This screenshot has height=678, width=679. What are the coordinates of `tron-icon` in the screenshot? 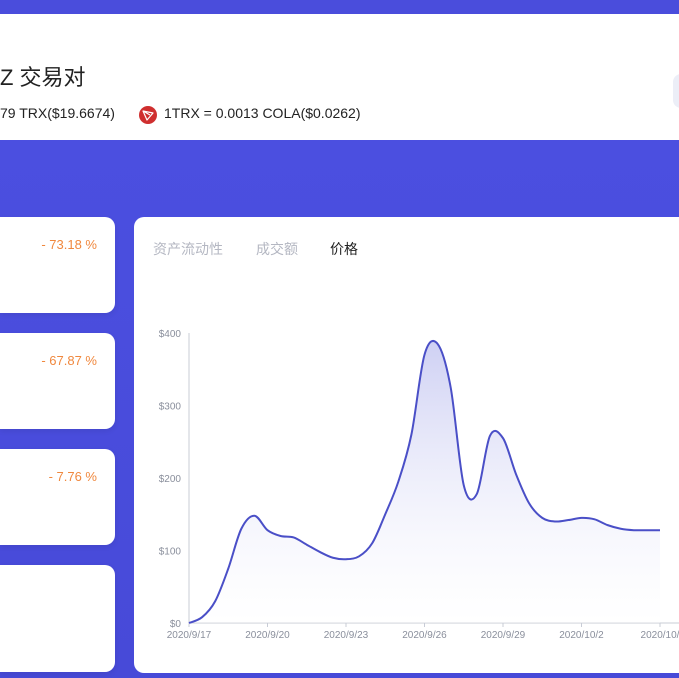 It's located at (148, 115).